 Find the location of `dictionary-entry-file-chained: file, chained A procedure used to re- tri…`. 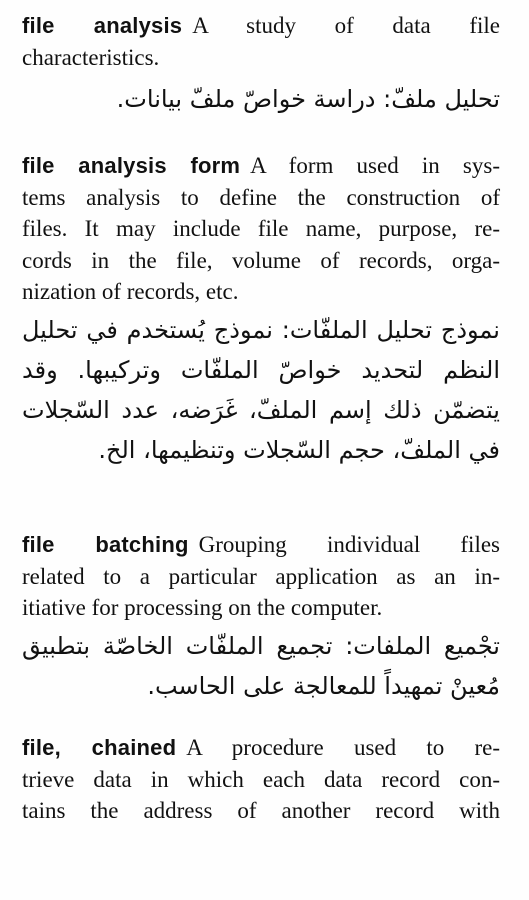

dictionary-entry-file-chained: file, chained A procedure used to re- tri… is located at coordinates (261, 779).